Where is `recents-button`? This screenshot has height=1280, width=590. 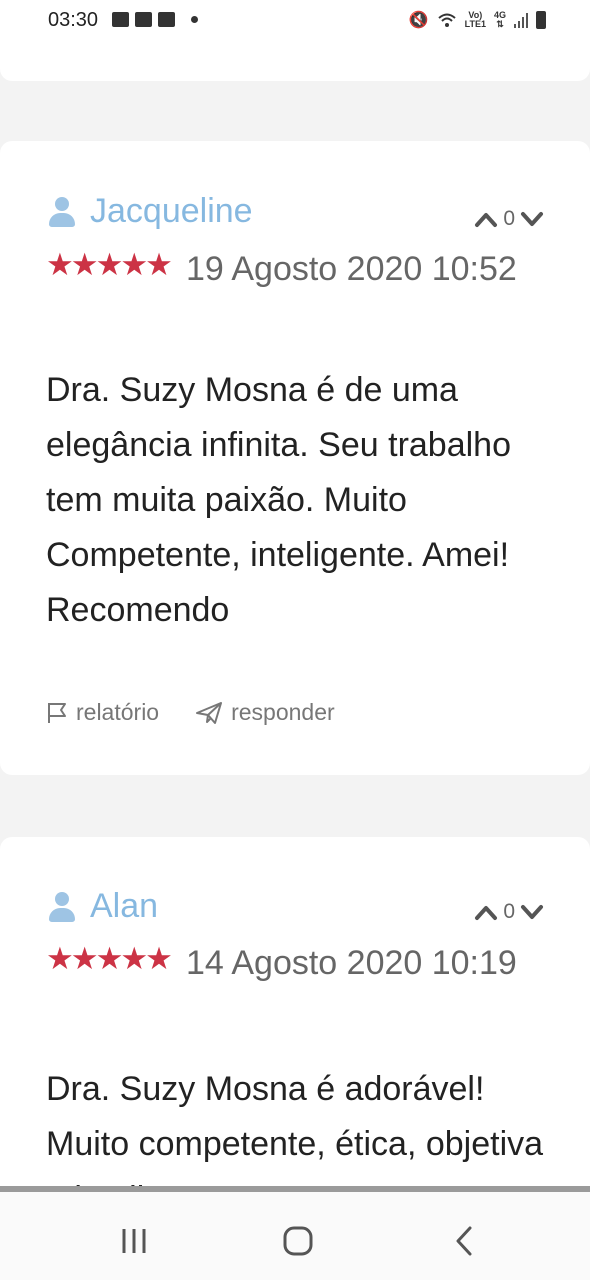 recents-button is located at coordinates (134, 1241).